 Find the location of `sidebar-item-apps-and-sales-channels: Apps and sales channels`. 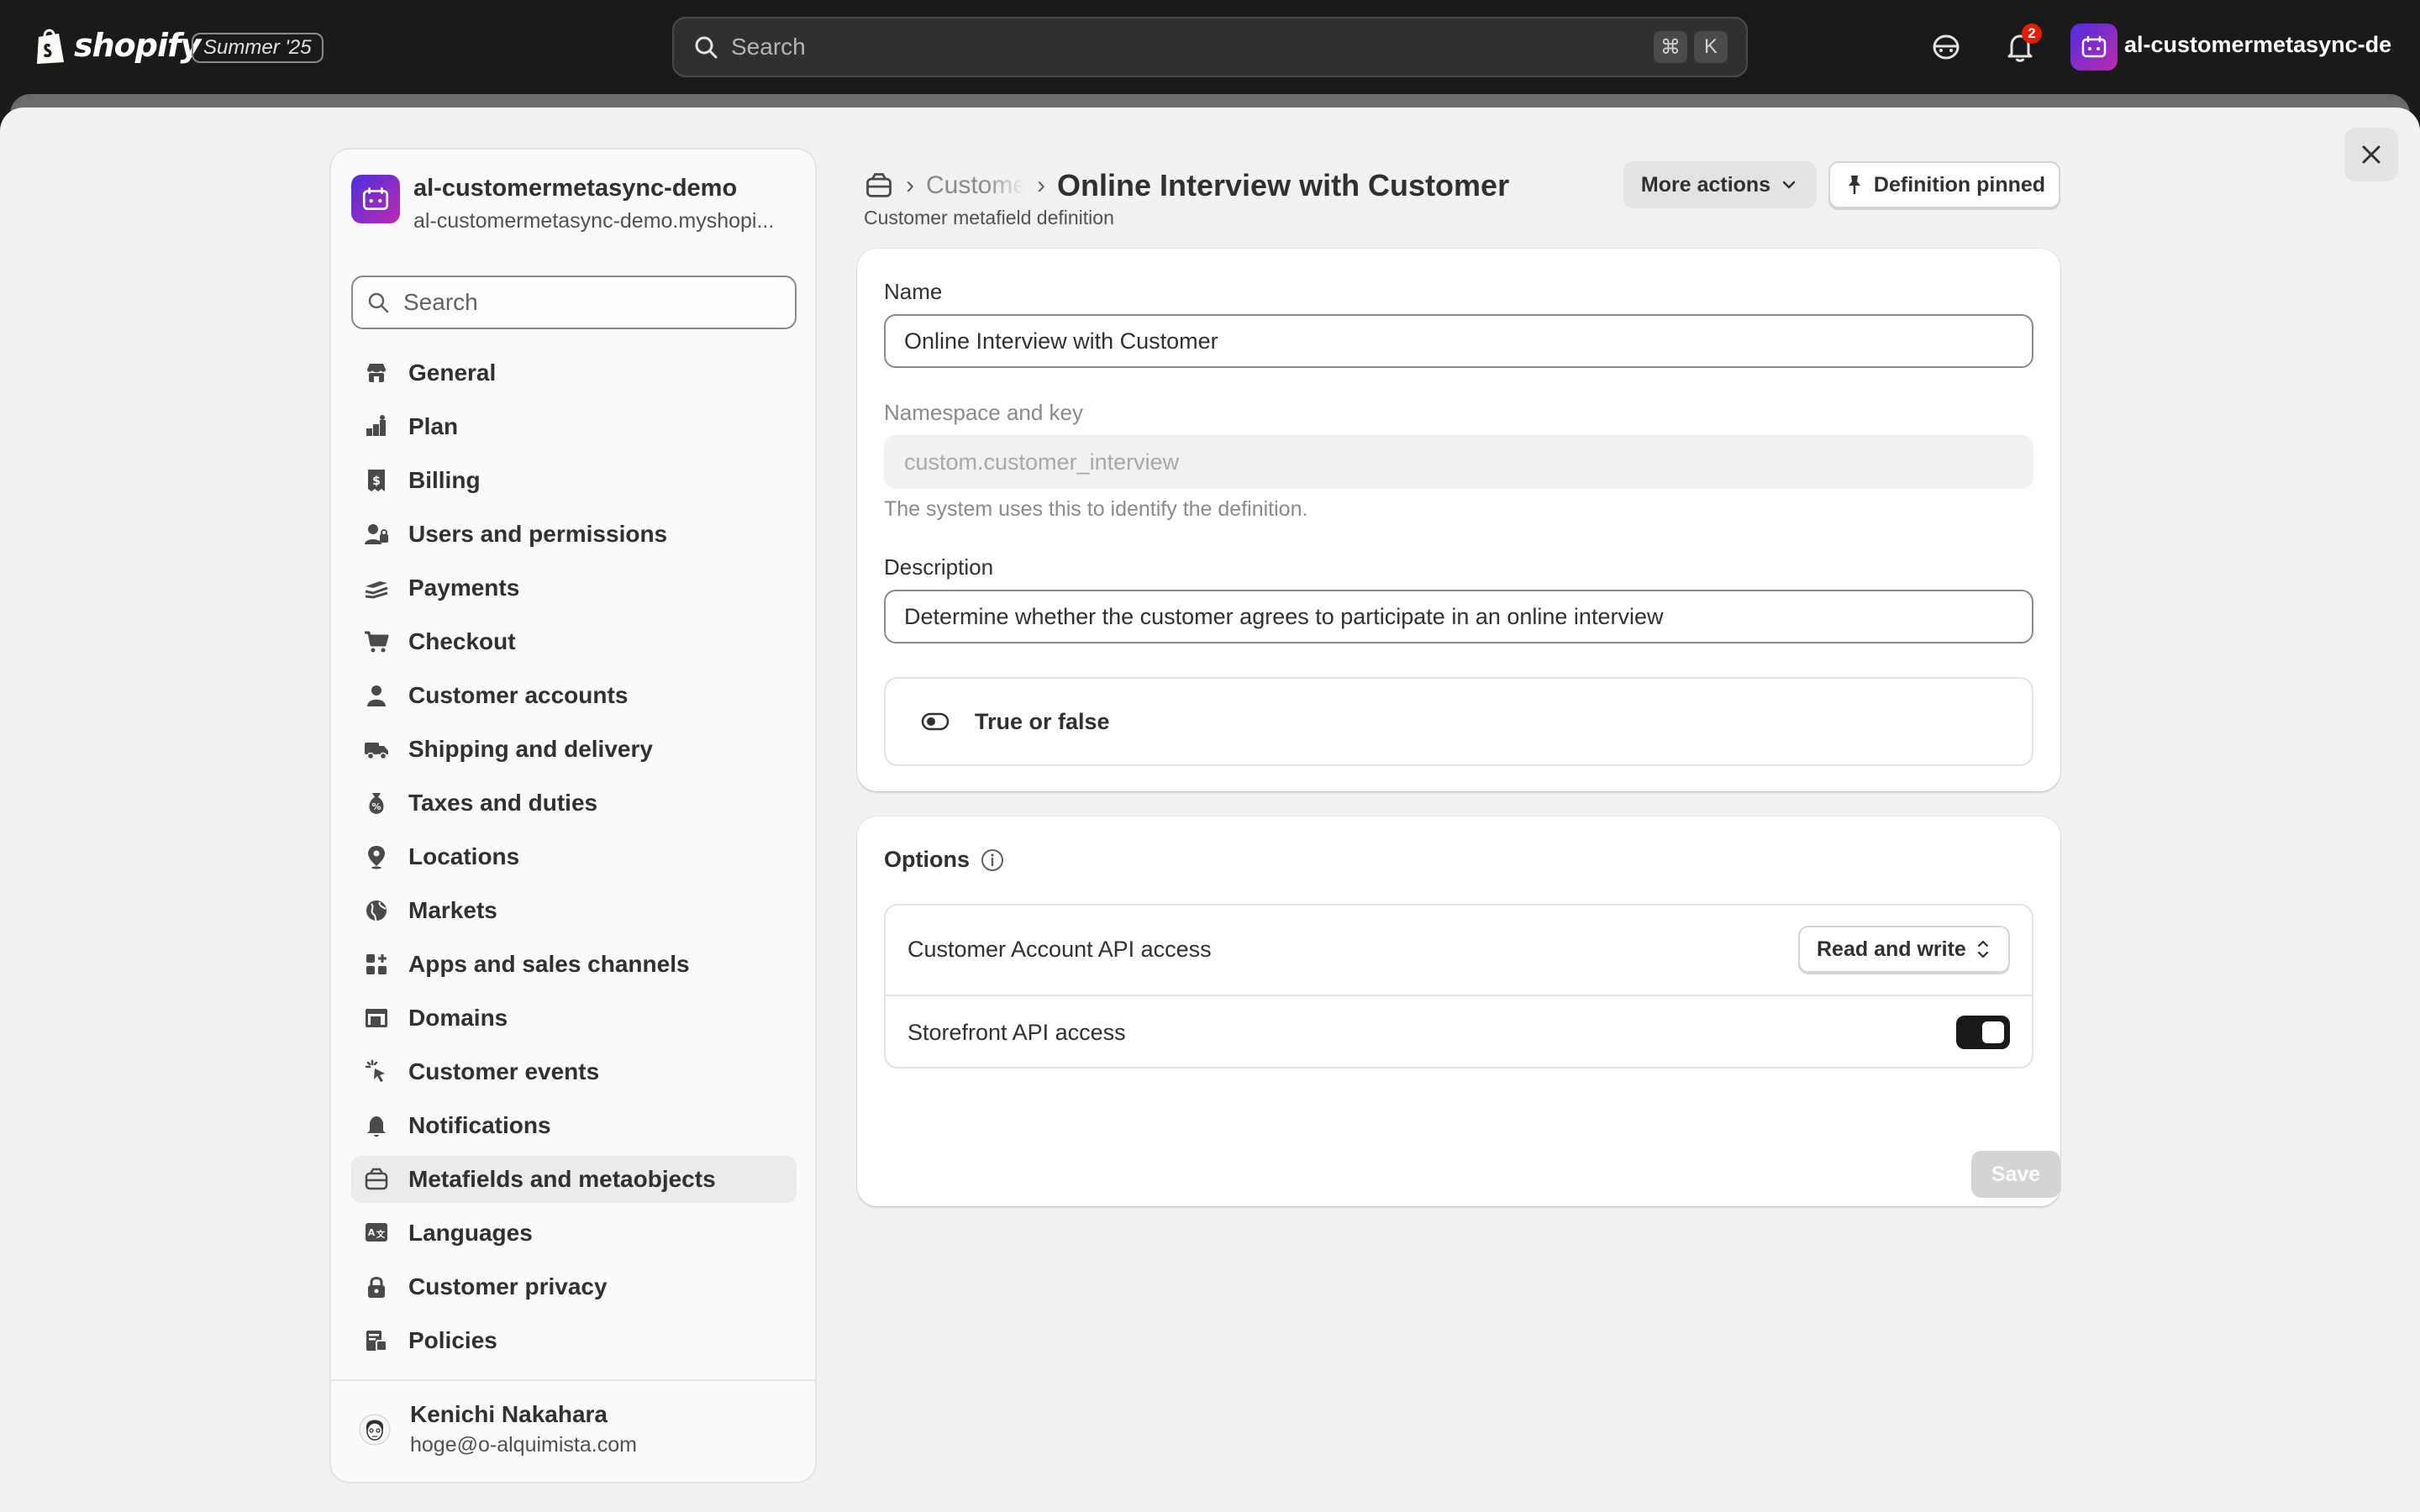

sidebar-item-apps-and-sales-channels: Apps and sales channels is located at coordinates (574, 964).